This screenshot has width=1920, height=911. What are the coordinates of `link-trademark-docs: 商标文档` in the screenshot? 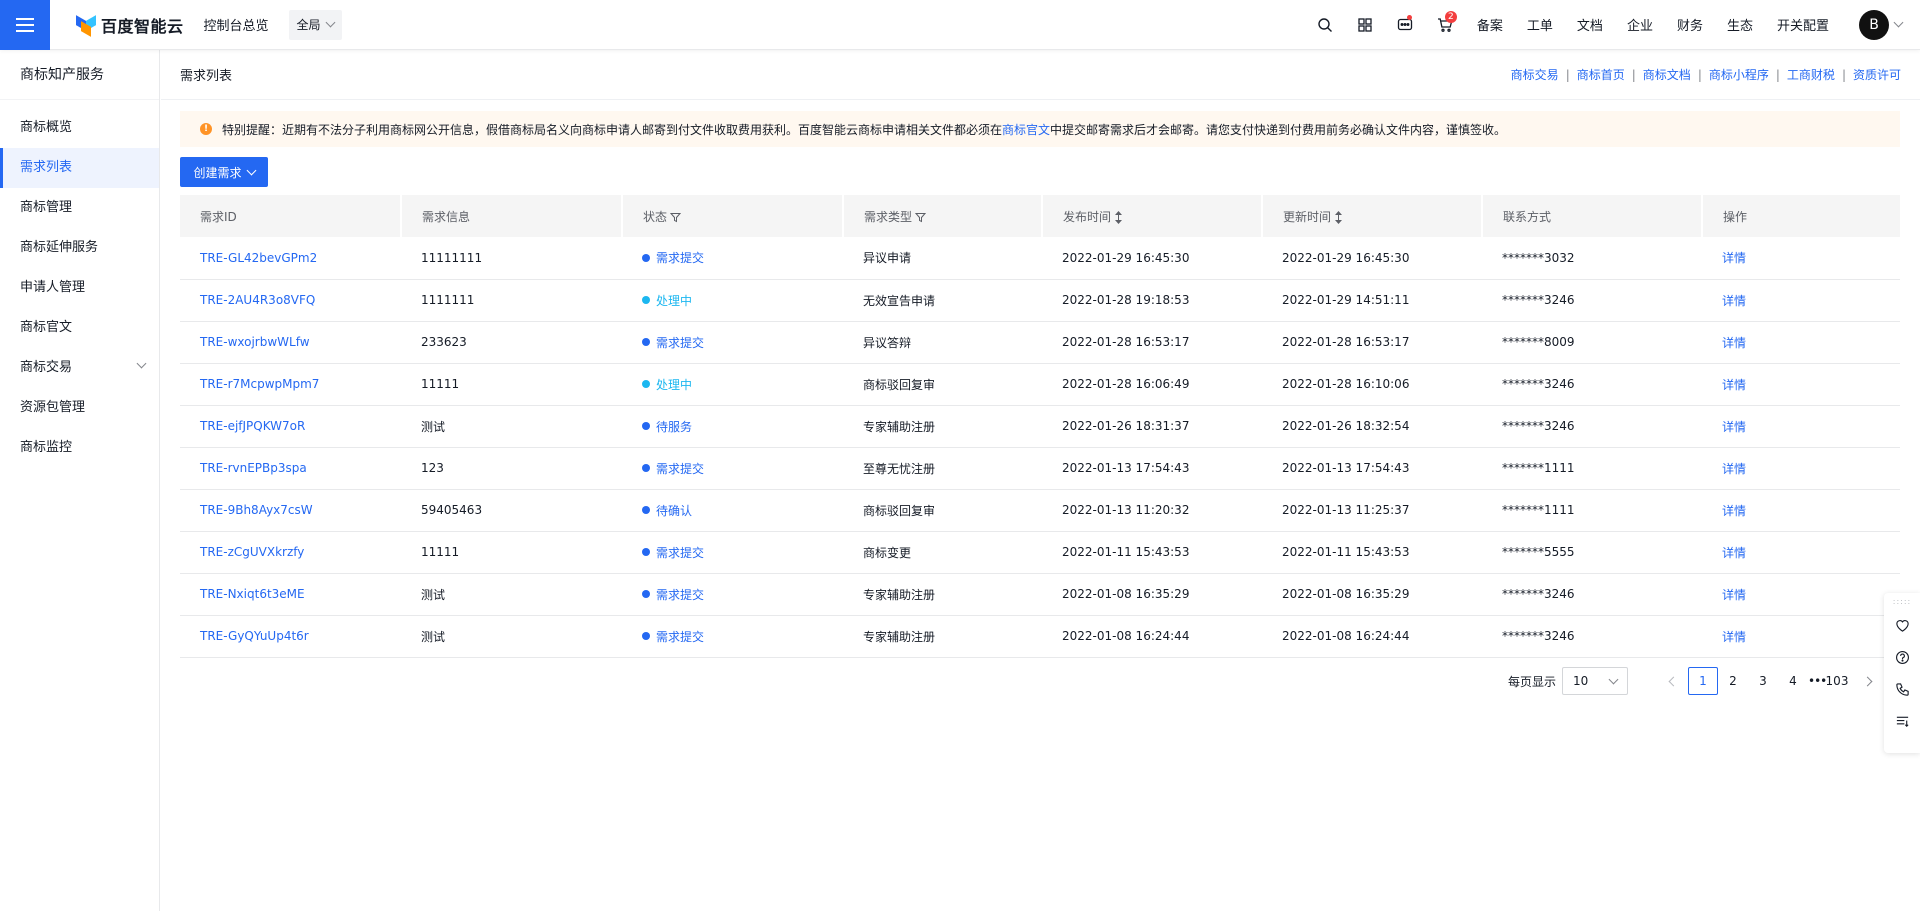 It's located at (1667, 74).